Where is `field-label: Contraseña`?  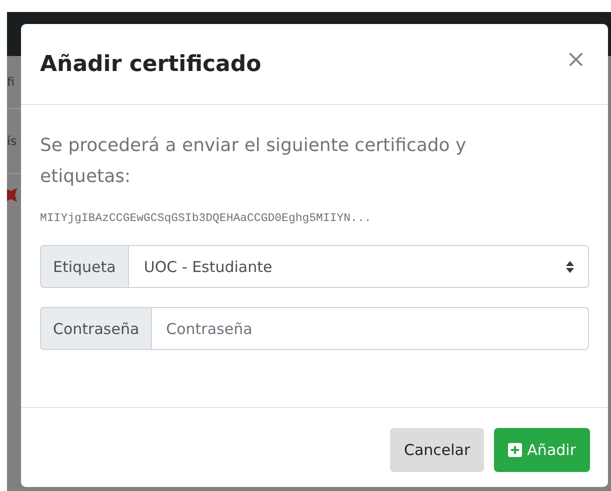
field-label: Contraseña is located at coordinates (96, 328).